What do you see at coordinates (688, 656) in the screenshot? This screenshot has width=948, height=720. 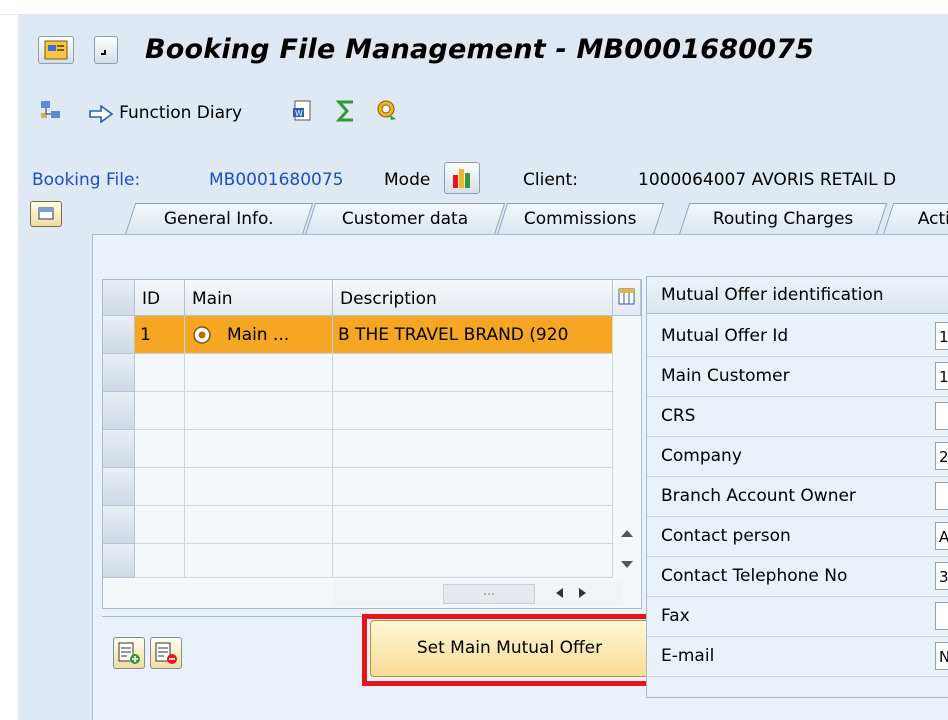 I see `field-label-email: E-mail` at bounding box center [688, 656].